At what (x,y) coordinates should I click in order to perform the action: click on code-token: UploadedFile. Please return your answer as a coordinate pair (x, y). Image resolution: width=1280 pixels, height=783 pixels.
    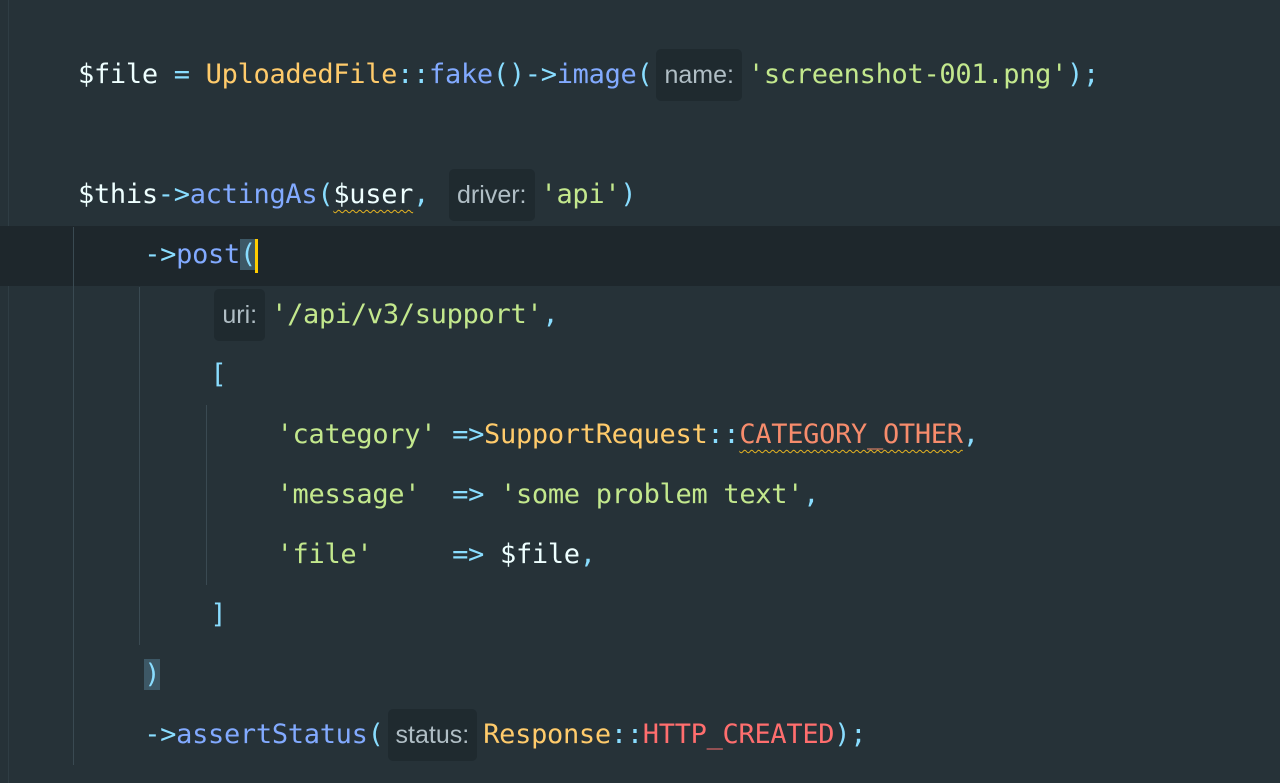
    Looking at the image, I should click on (301, 74).